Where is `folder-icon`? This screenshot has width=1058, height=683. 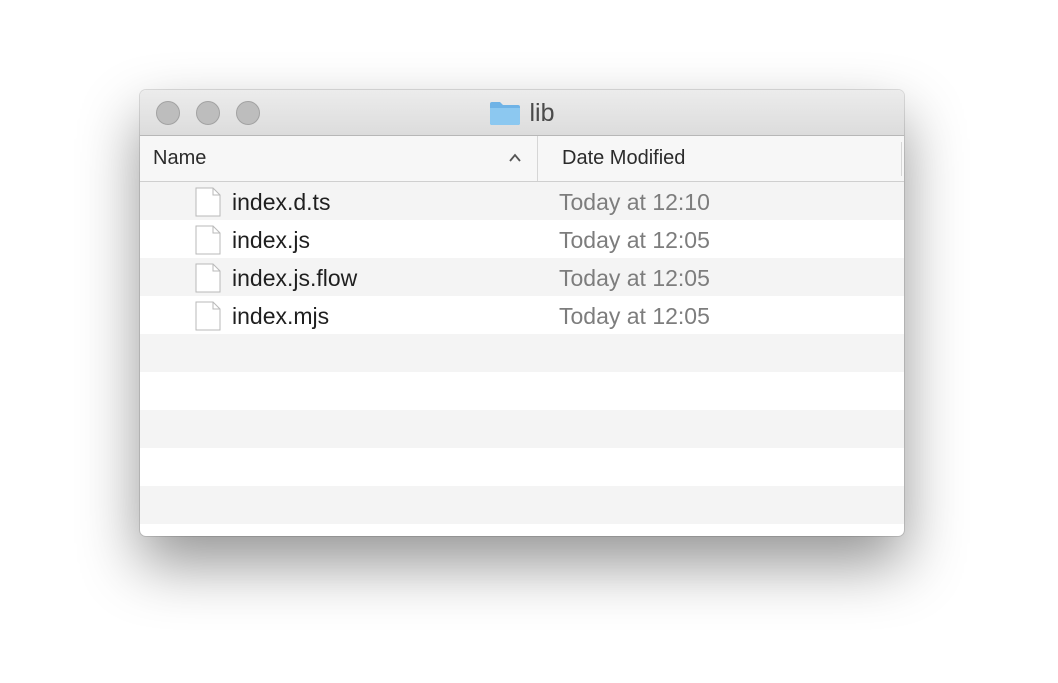 folder-icon is located at coordinates (505, 113).